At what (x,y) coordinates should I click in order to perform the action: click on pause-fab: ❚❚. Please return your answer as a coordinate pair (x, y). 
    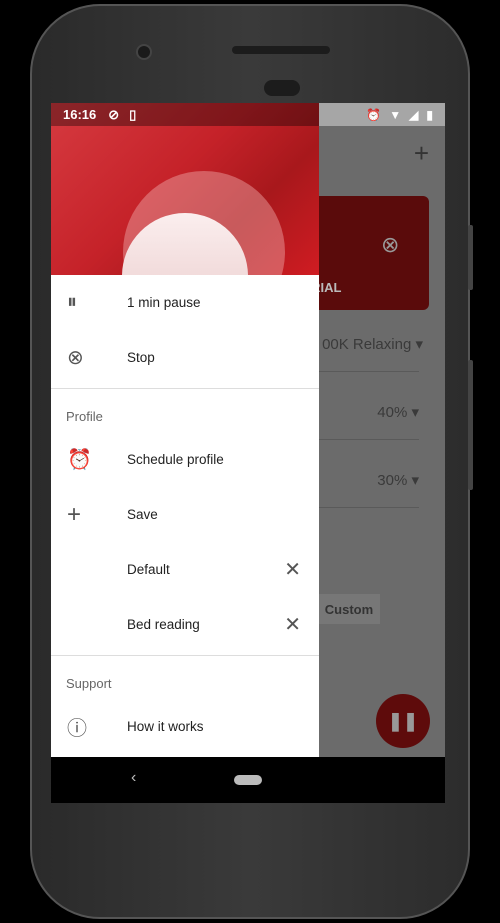
    Looking at the image, I should click on (403, 721).